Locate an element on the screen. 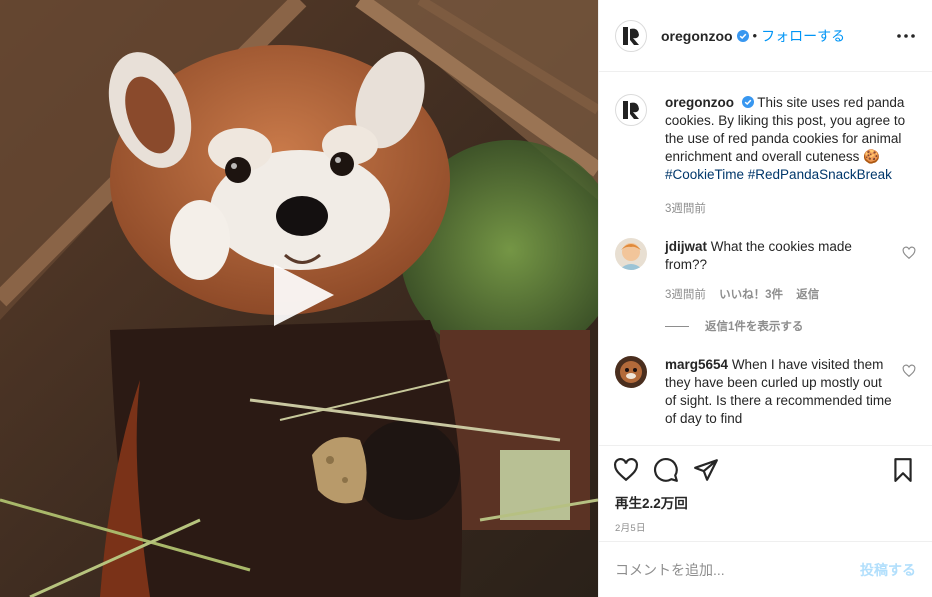 This screenshot has width=932, height=597. caption-avatar is located at coordinates (631, 110).